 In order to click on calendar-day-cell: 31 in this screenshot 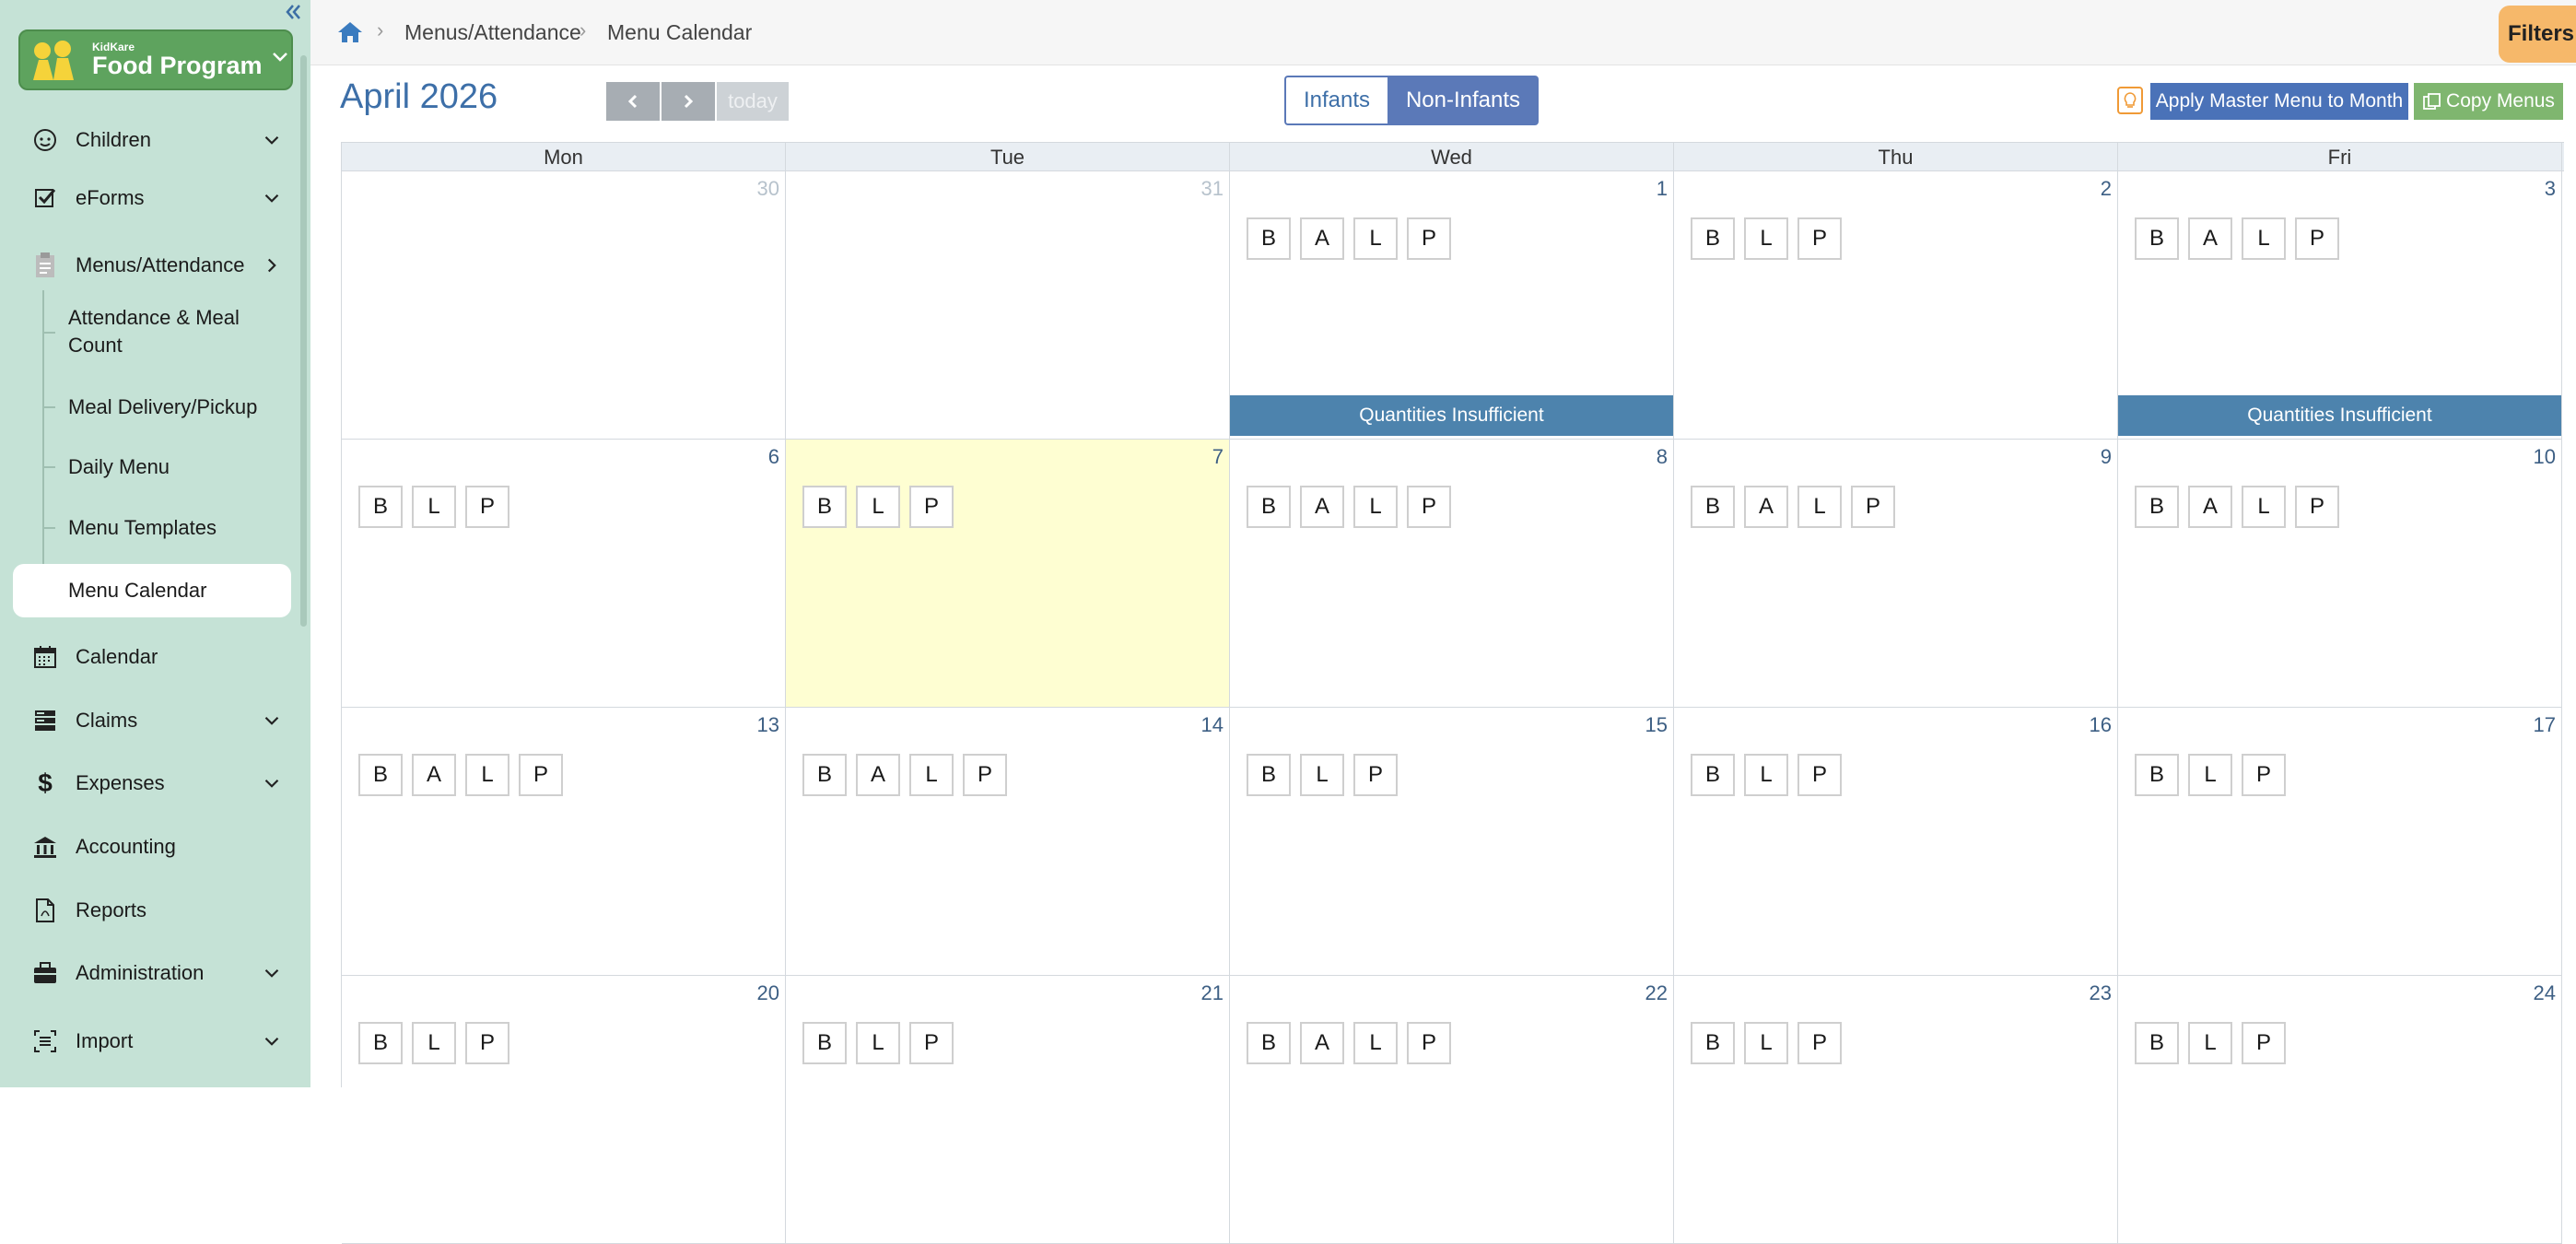, I will do `click(1008, 305)`.